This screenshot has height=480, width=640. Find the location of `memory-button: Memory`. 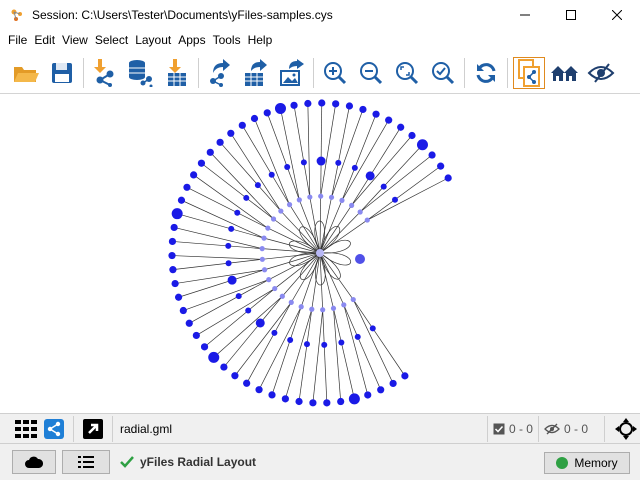

memory-button: Memory is located at coordinates (587, 463).